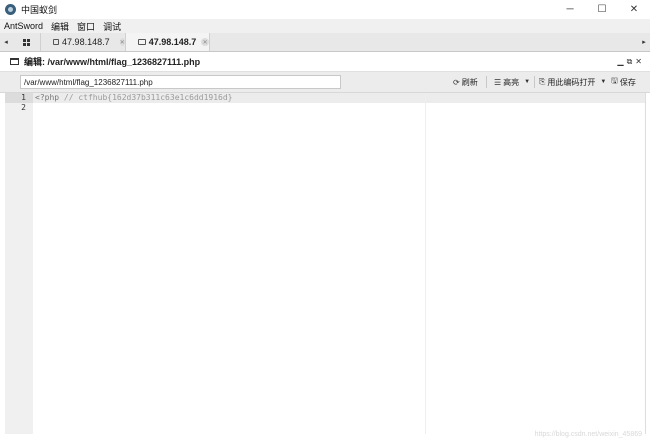 This screenshot has height=439, width=650. What do you see at coordinates (23, 26) in the screenshot?
I see `menu-antsword: AntSword` at bounding box center [23, 26].